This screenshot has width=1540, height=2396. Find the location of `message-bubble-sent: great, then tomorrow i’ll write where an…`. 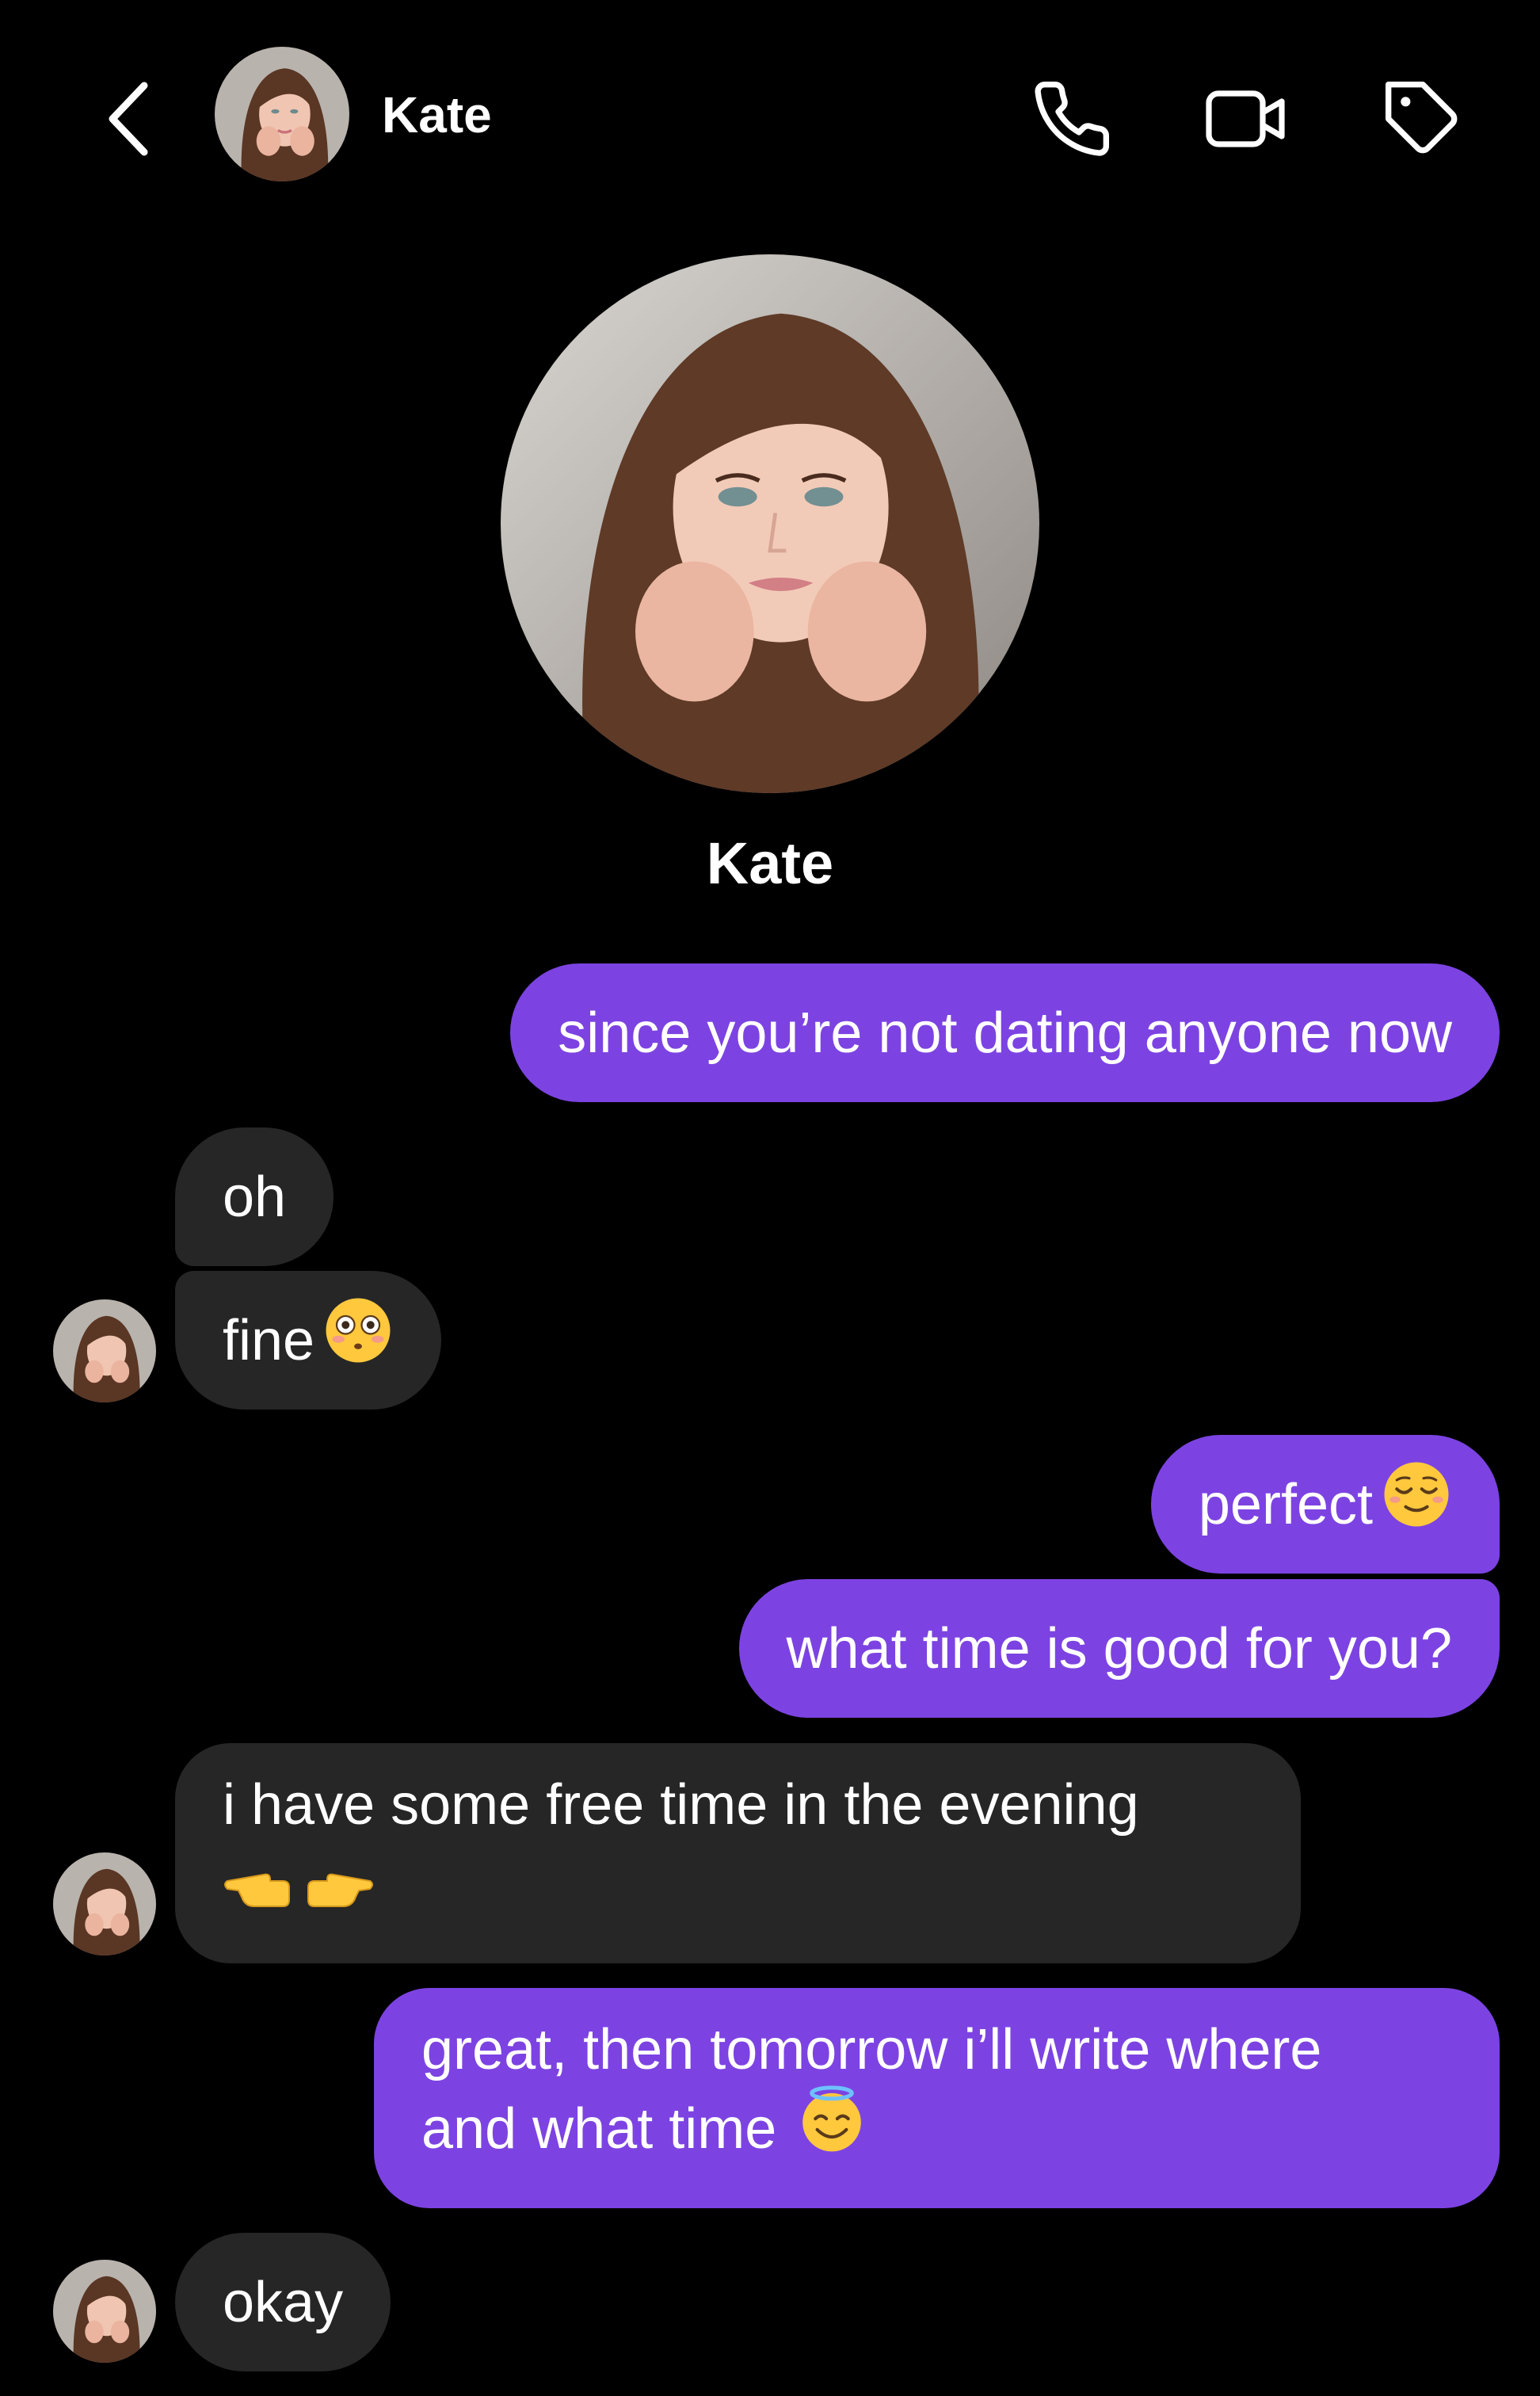

message-bubble-sent: great, then tomorrow i’ll write where an… is located at coordinates (937, 2098).